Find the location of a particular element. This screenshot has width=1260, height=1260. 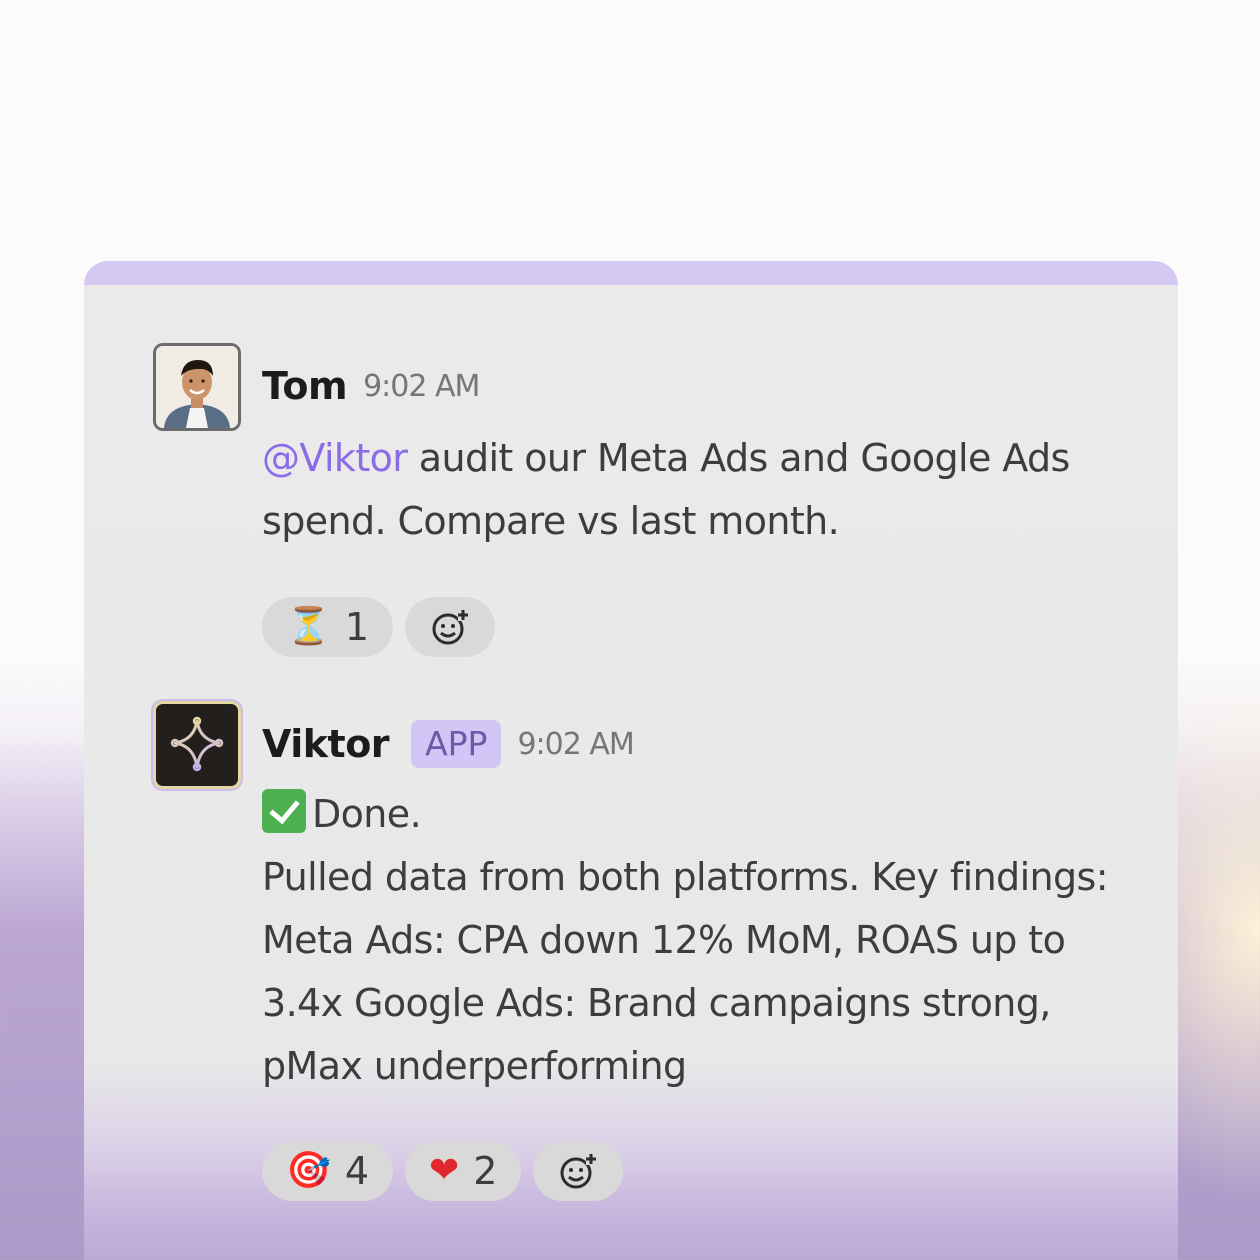

user-photo is located at coordinates (197, 387).